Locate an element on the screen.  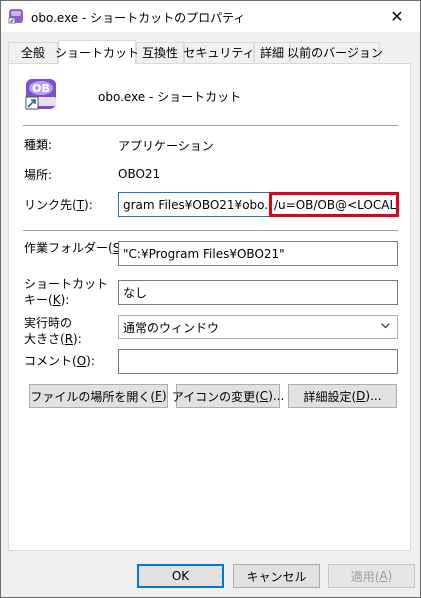
close-button: ✕ is located at coordinates (397, 16).